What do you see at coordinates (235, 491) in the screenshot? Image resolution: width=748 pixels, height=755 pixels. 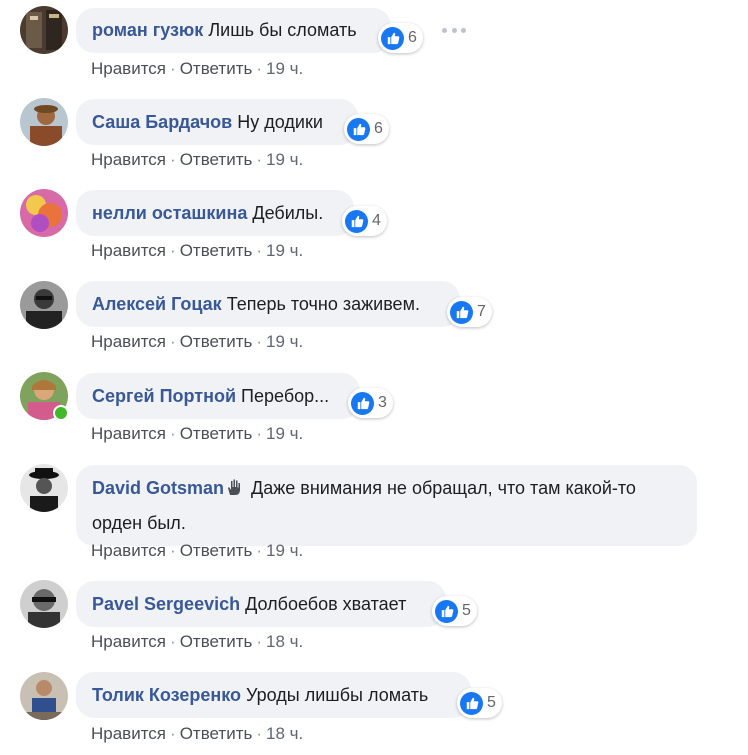 I see `hand-icon` at bounding box center [235, 491].